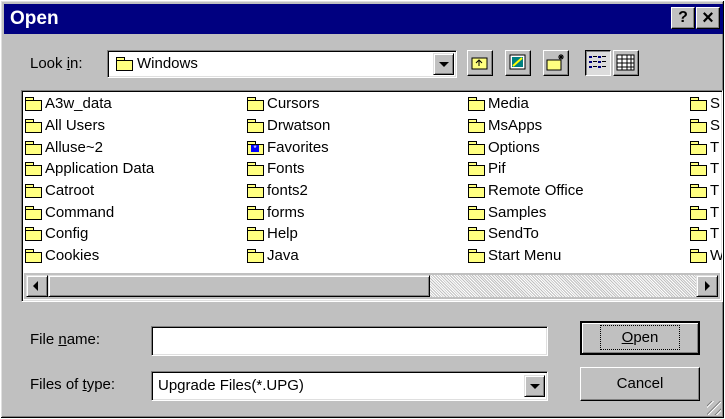  Describe the element at coordinates (683, 18) in the screenshot. I see `help-button: ?` at that location.